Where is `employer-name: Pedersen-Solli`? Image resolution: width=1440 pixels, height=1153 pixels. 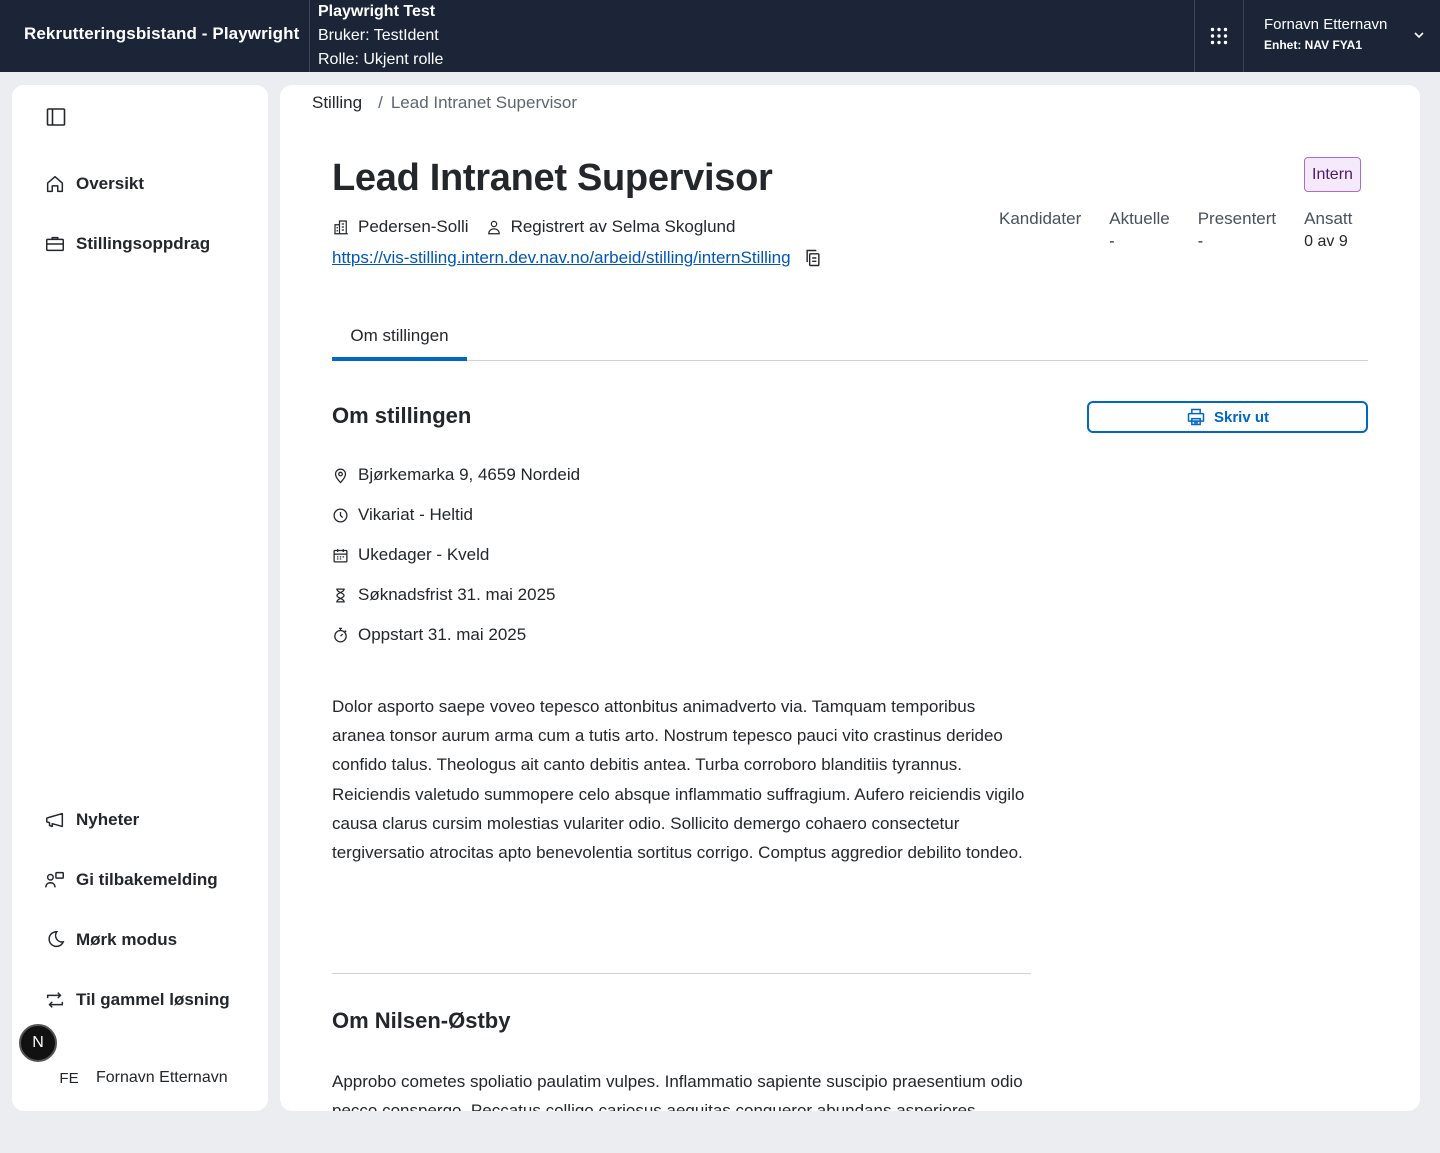 employer-name: Pedersen-Solli is located at coordinates (413, 226).